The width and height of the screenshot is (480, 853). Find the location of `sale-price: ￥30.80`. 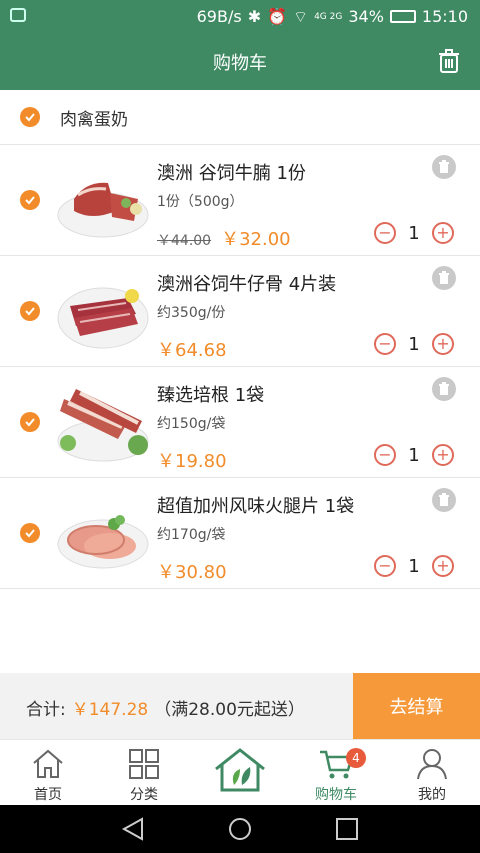

sale-price: ￥30.80 is located at coordinates (192, 572).